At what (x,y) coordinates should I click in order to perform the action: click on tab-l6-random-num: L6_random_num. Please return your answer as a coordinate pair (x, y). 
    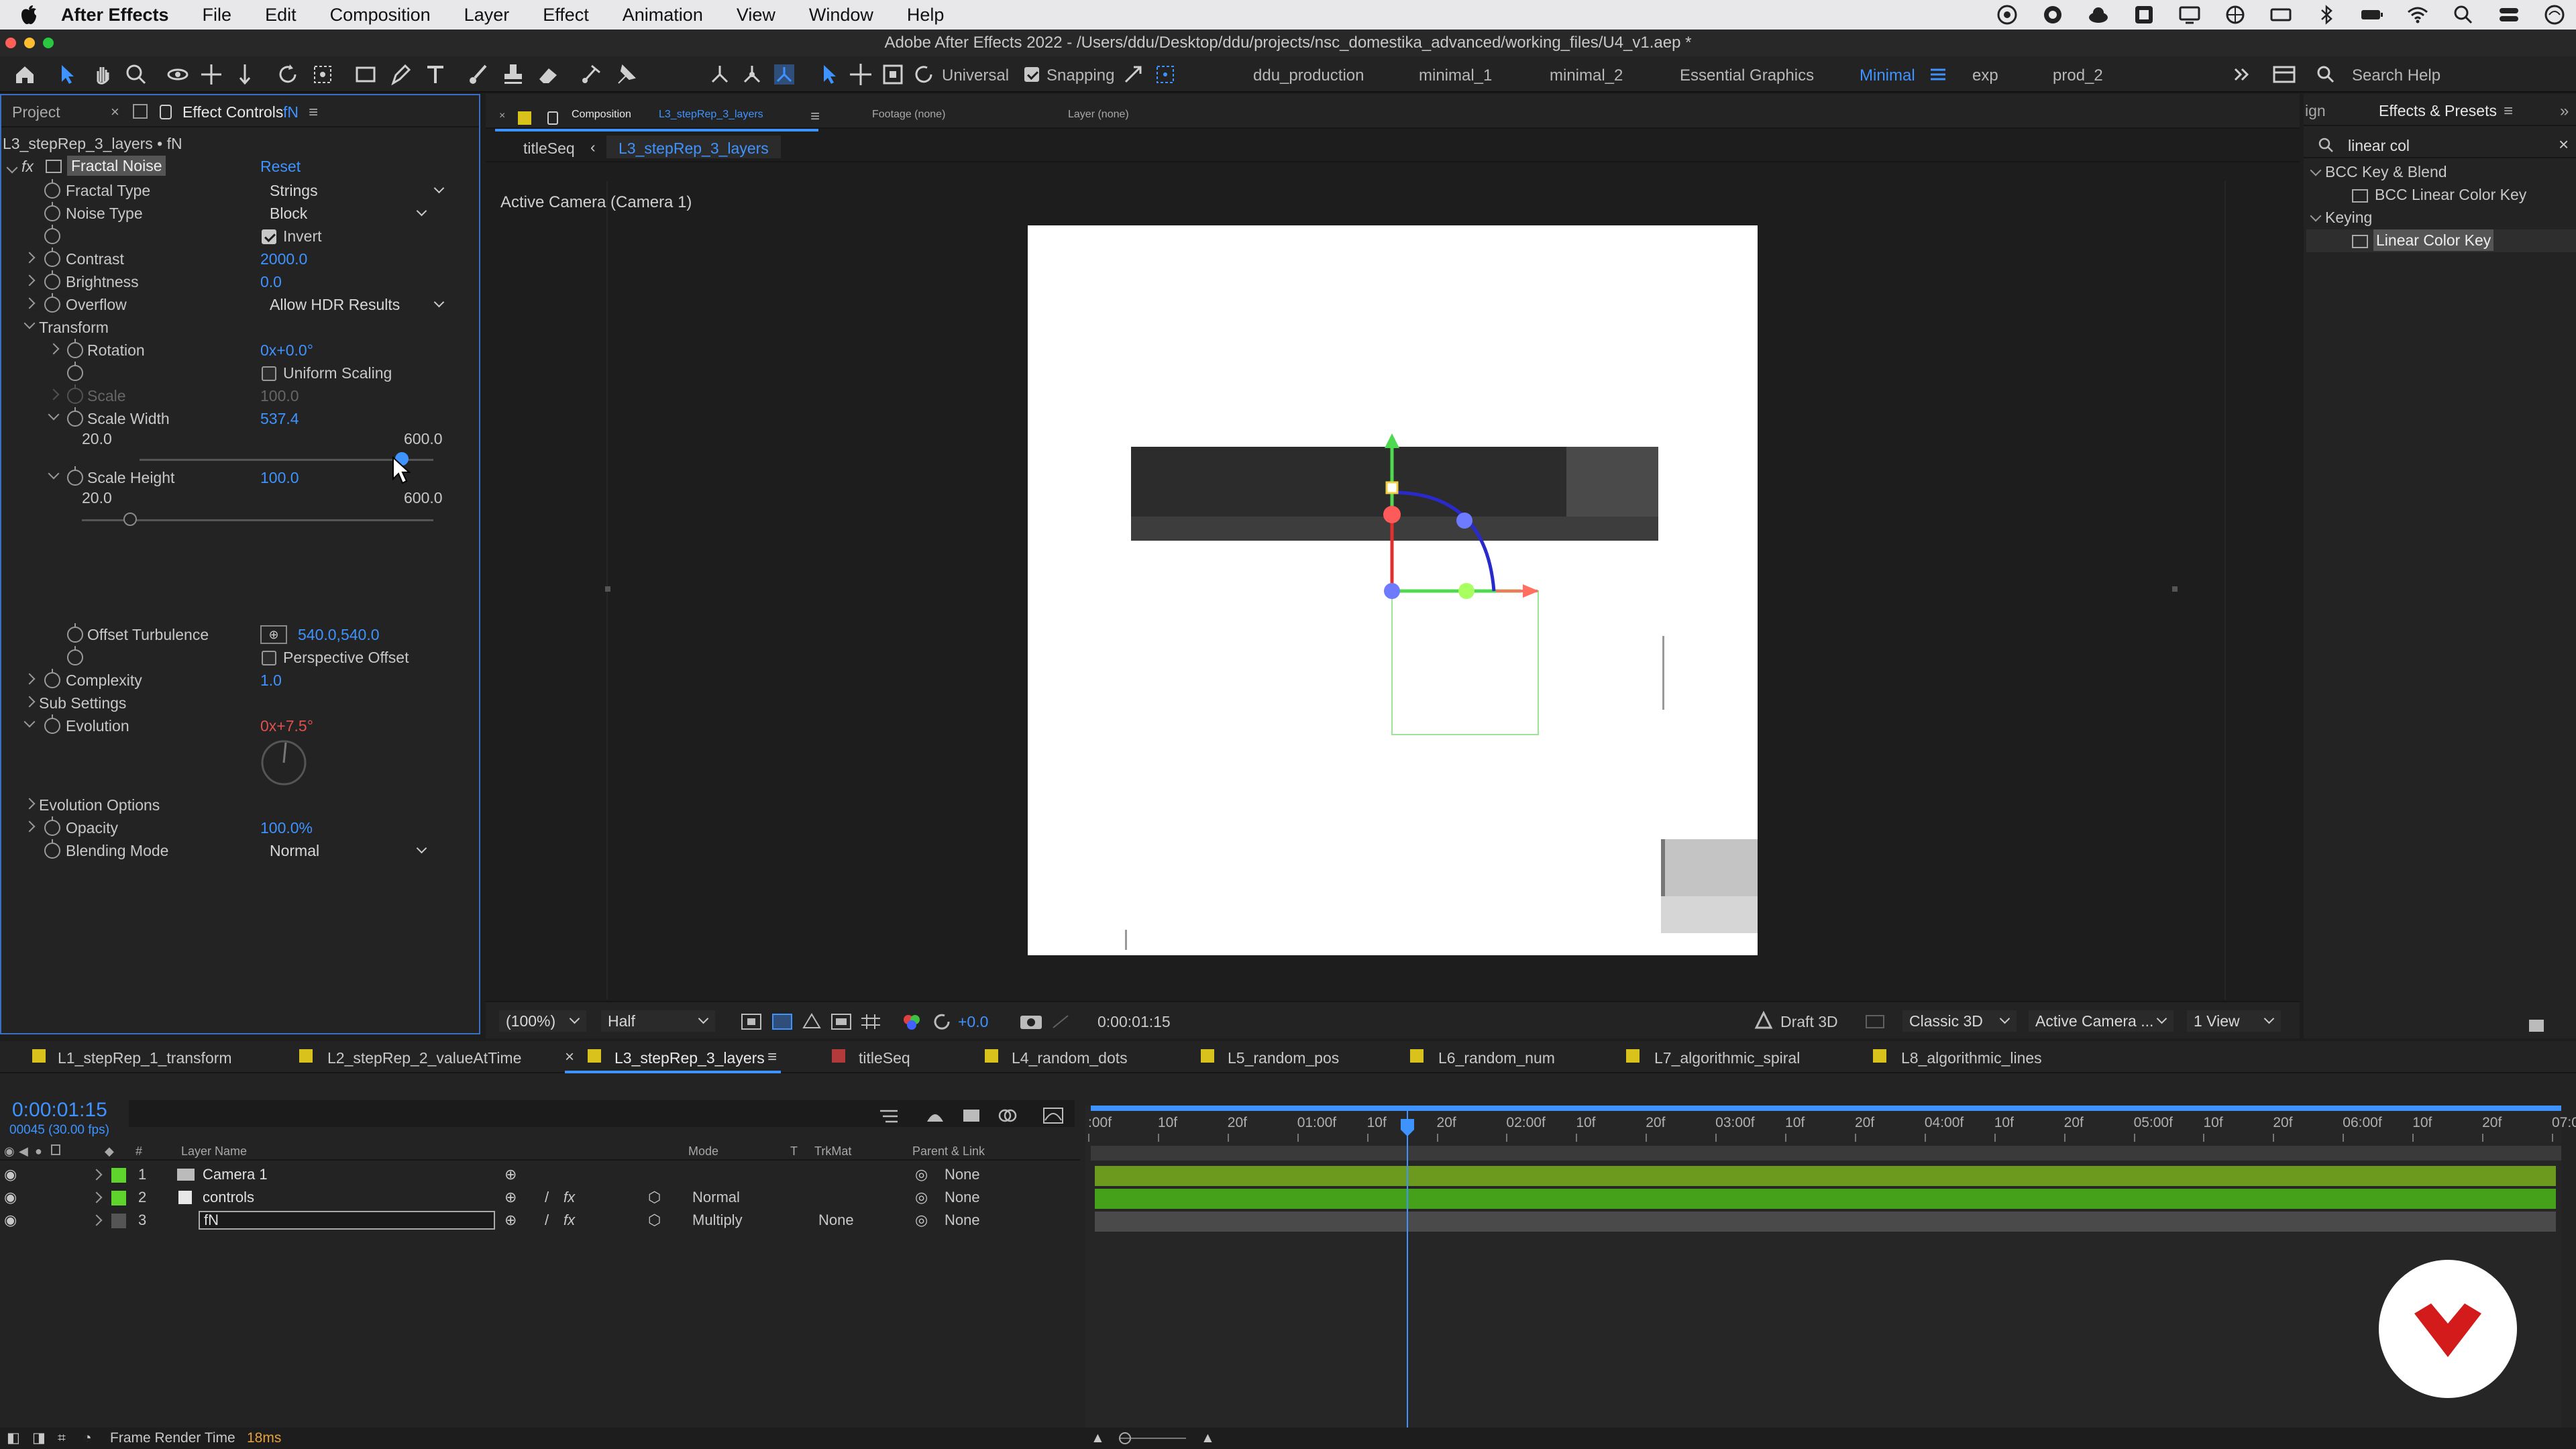
    Looking at the image, I should click on (1496, 1058).